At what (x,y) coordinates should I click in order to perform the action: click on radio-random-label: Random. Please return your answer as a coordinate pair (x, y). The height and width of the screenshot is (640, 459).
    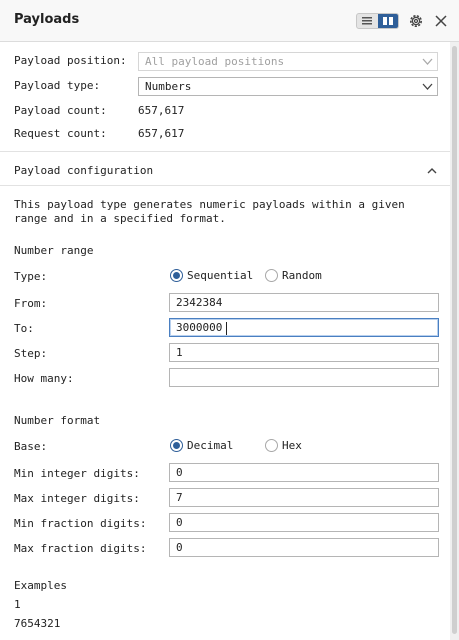
    Looking at the image, I should click on (302, 275).